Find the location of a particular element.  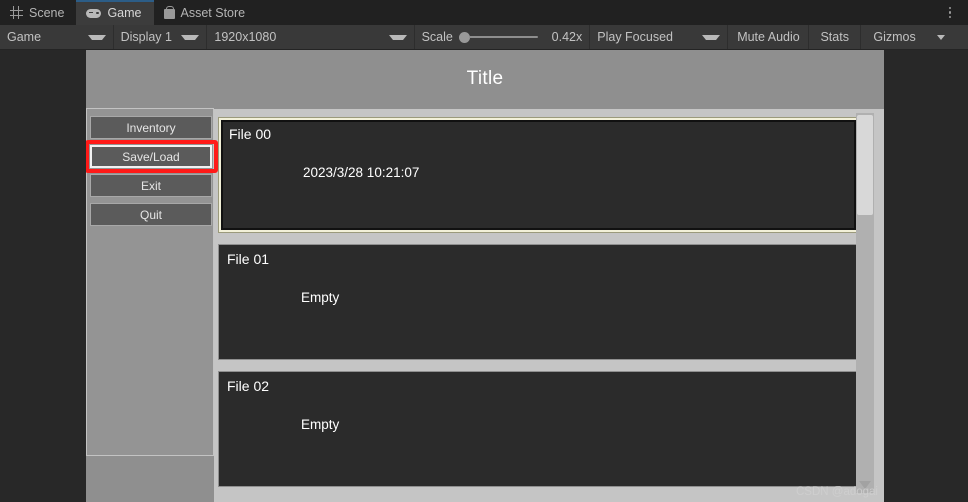

scale-value: 0.42x is located at coordinates (567, 37).